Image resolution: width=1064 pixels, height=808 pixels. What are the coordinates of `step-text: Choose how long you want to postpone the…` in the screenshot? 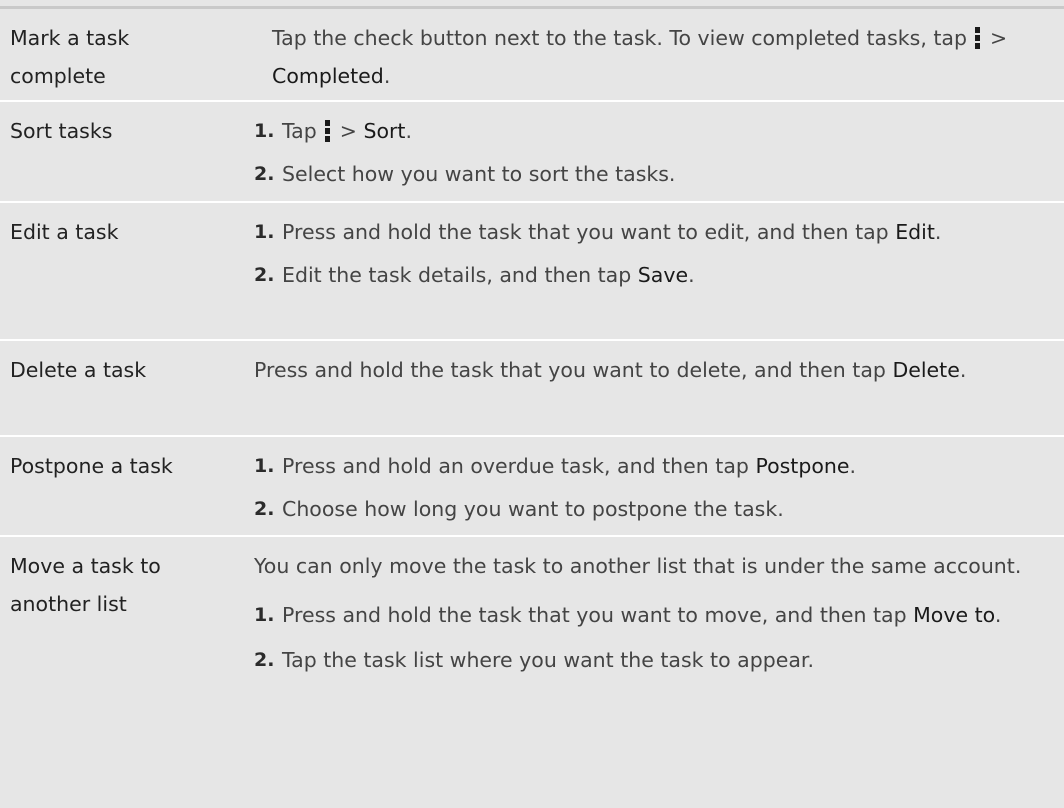 It's located at (533, 509).